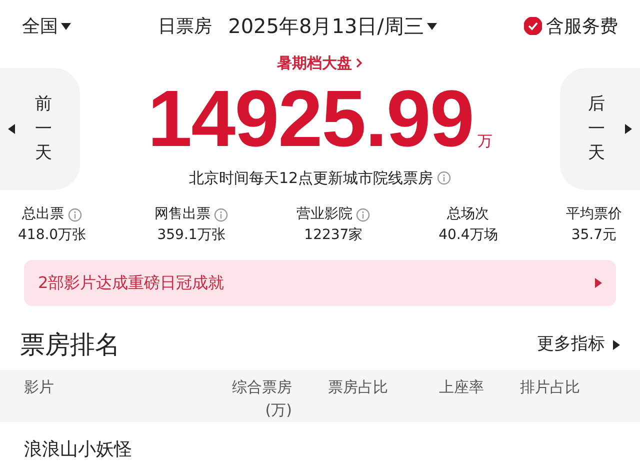  I want to click on stat-value: 40.4万场, so click(468, 235).